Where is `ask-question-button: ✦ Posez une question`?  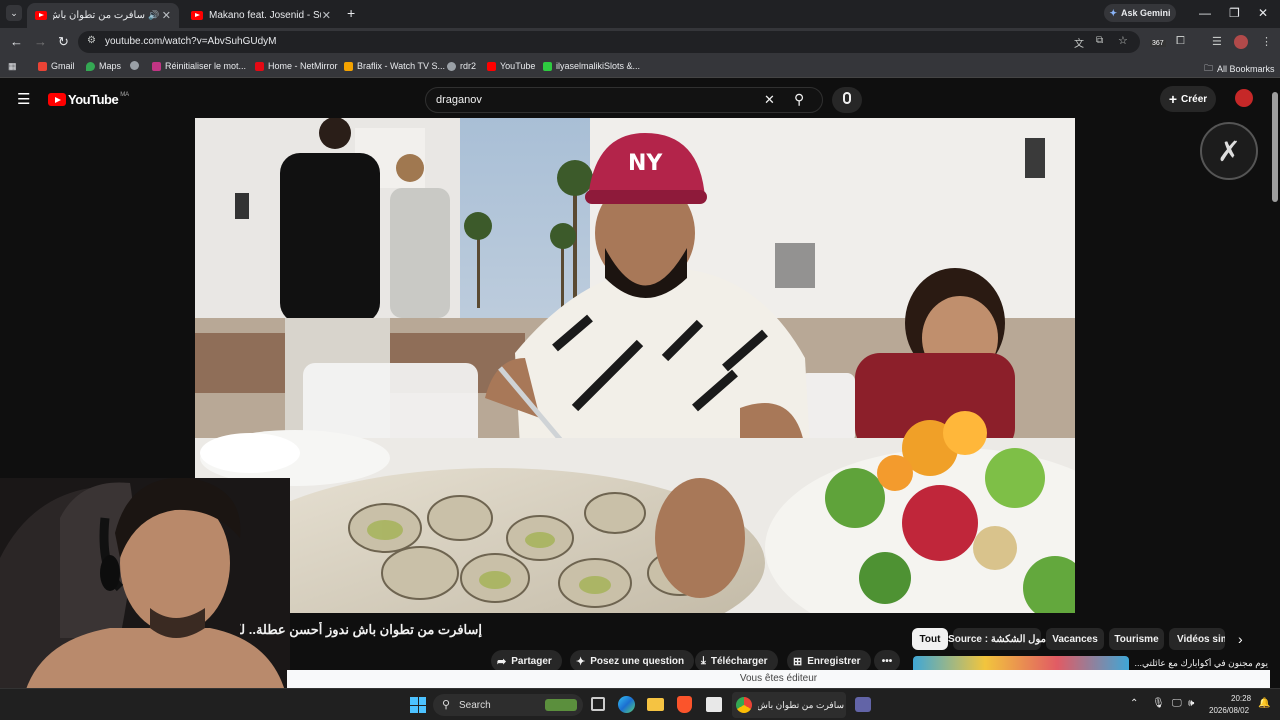
ask-question-button: ✦ Posez une question is located at coordinates (632, 661).